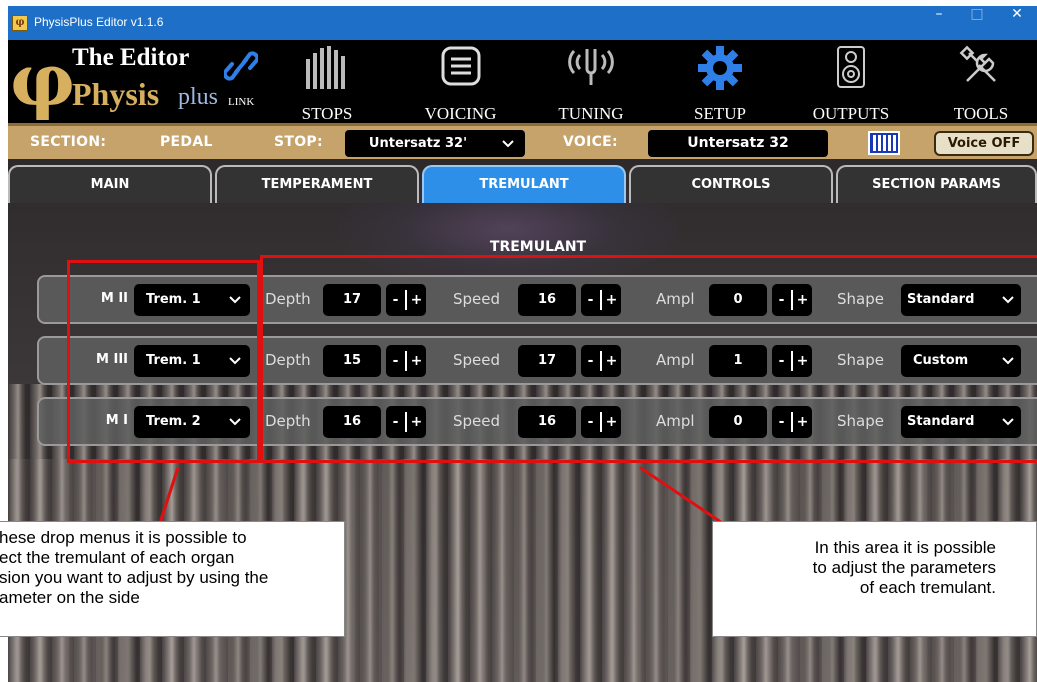 Image resolution: width=1037 pixels, height=682 pixels. What do you see at coordinates (241, 66) in the screenshot?
I see `link-icon` at bounding box center [241, 66].